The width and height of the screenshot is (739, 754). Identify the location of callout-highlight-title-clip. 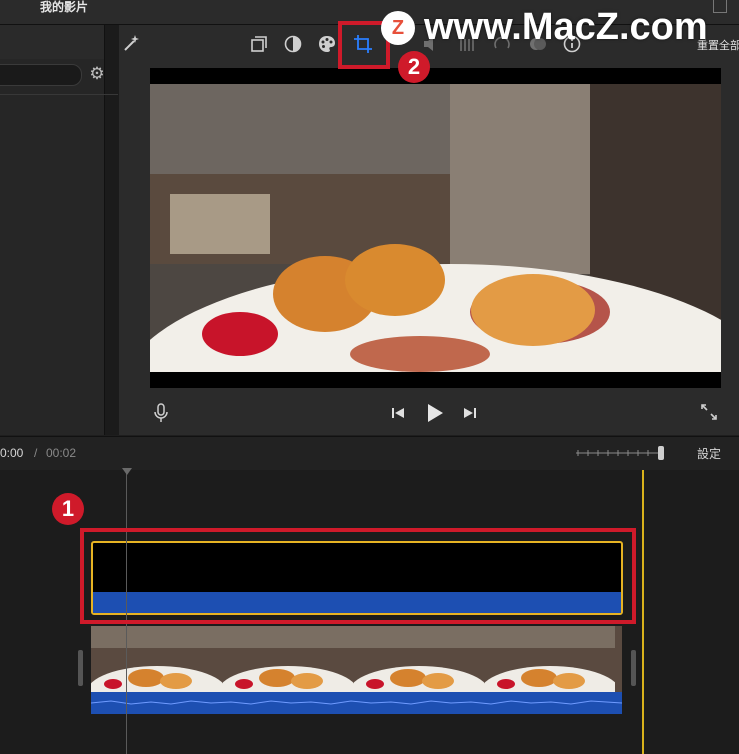
(358, 576).